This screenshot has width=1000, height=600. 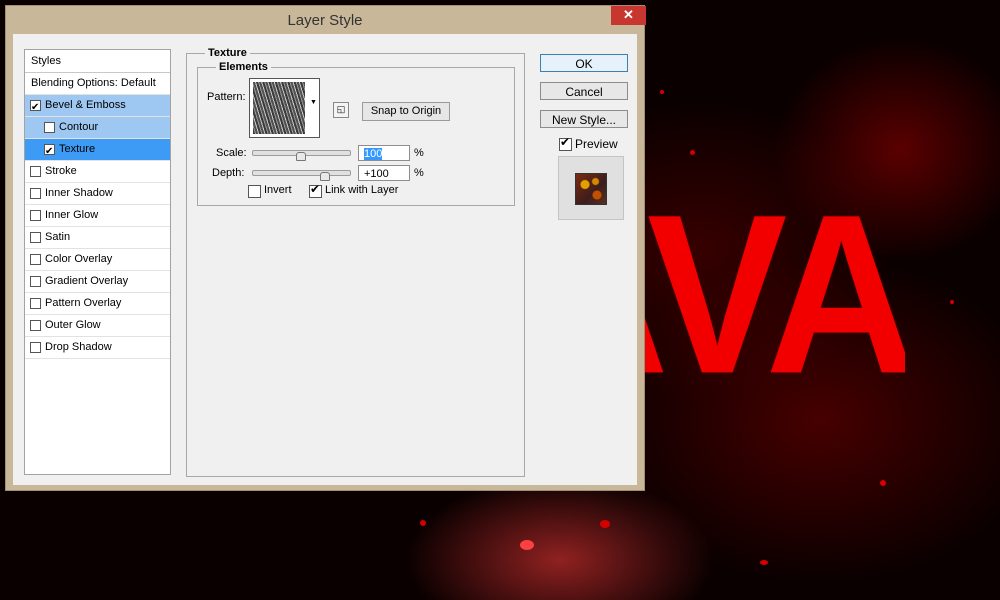 What do you see at coordinates (419, 173) in the screenshot?
I see `depth-unit: %` at bounding box center [419, 173].